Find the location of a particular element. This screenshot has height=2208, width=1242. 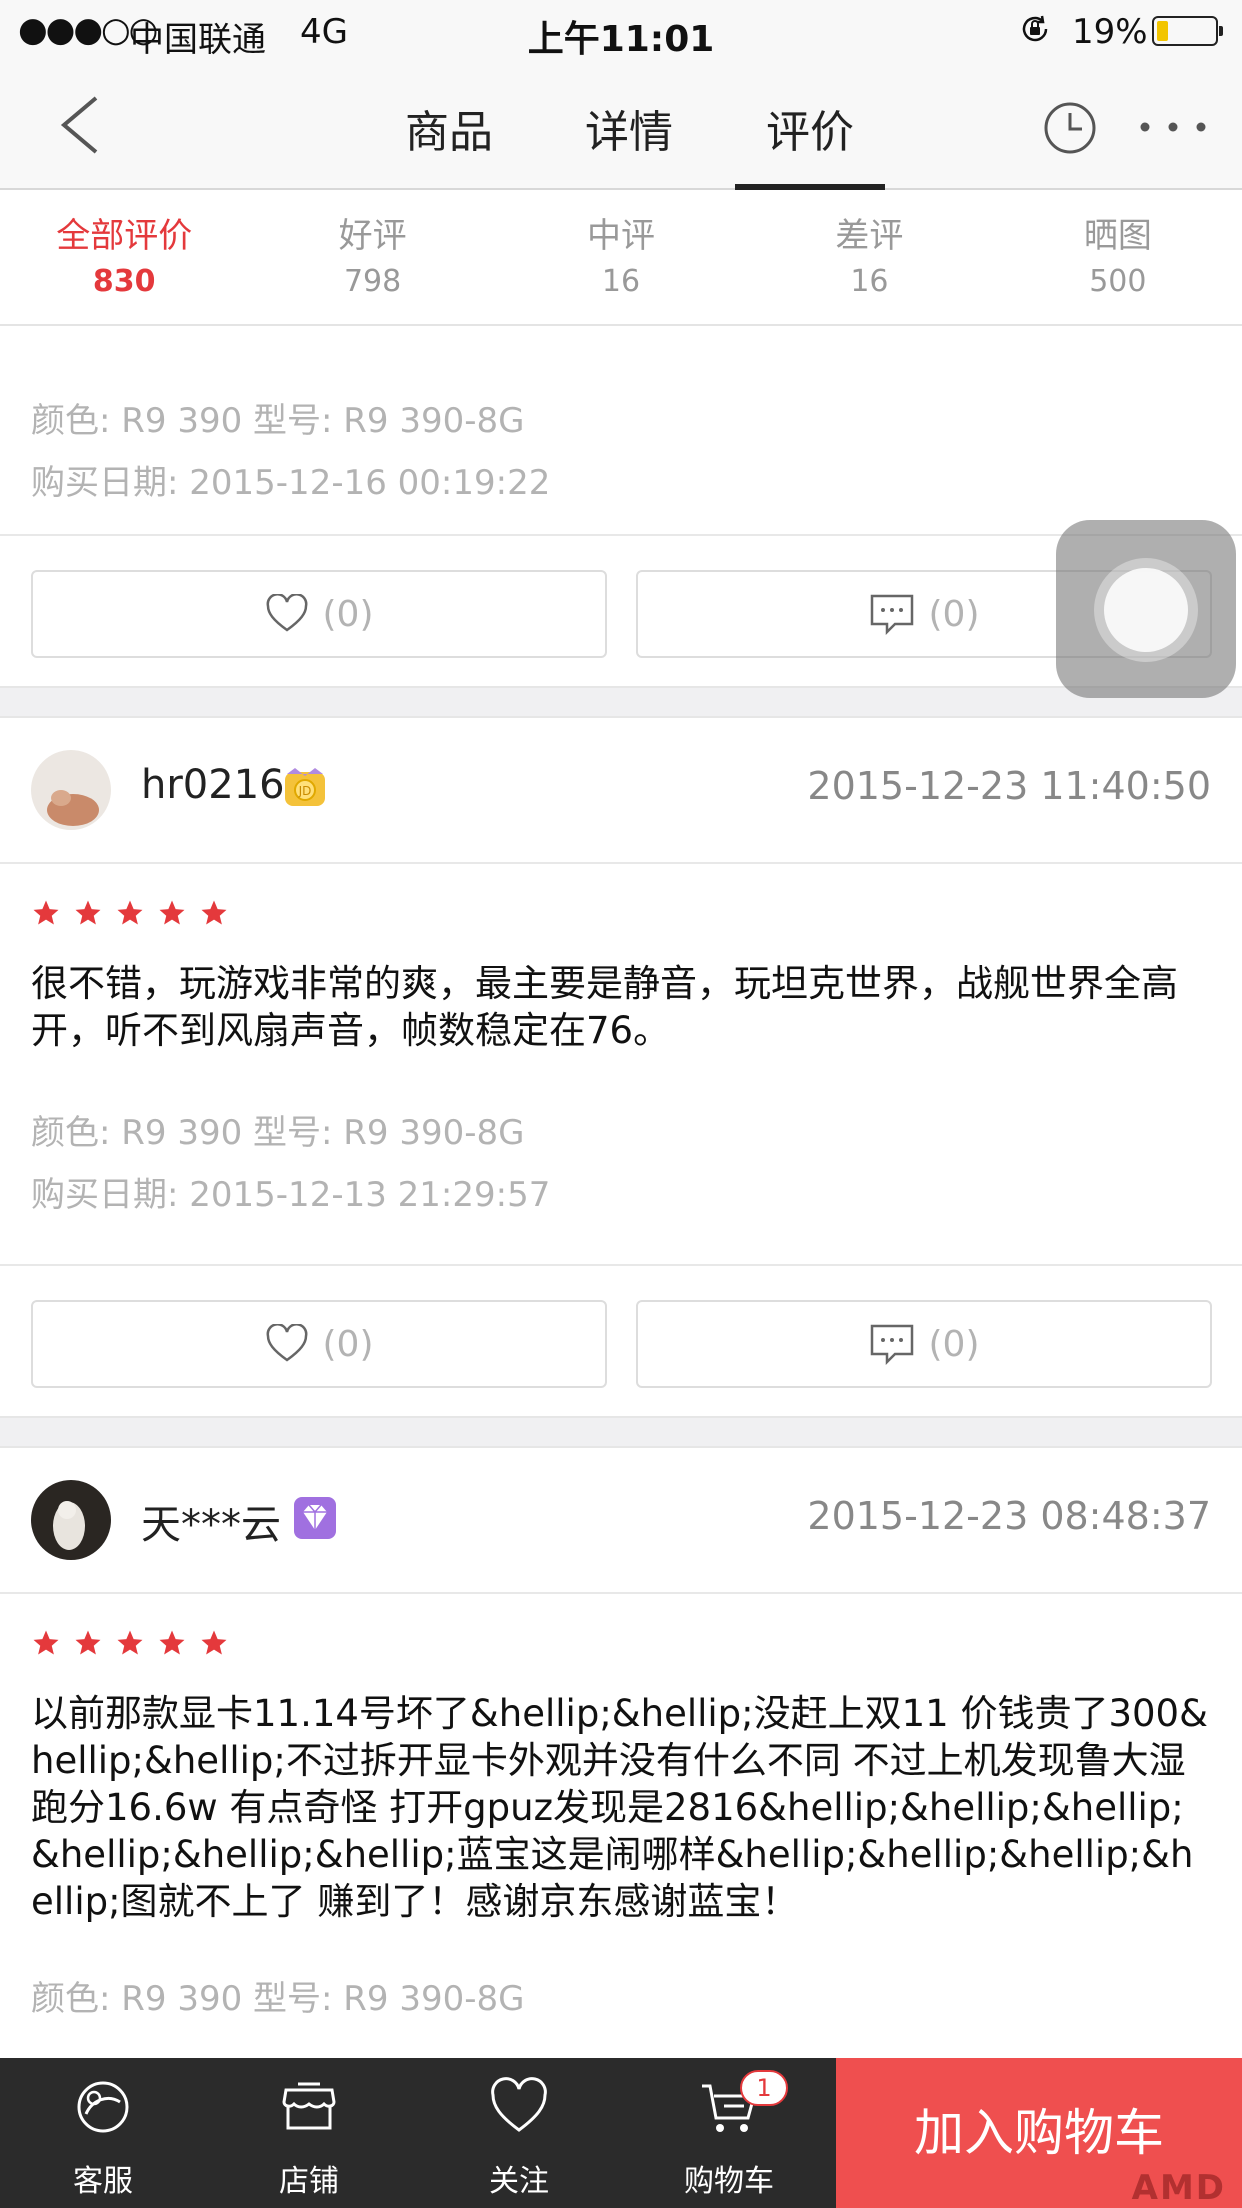

filter-neutral: 中评 16 is located at coordinates (621, 258).